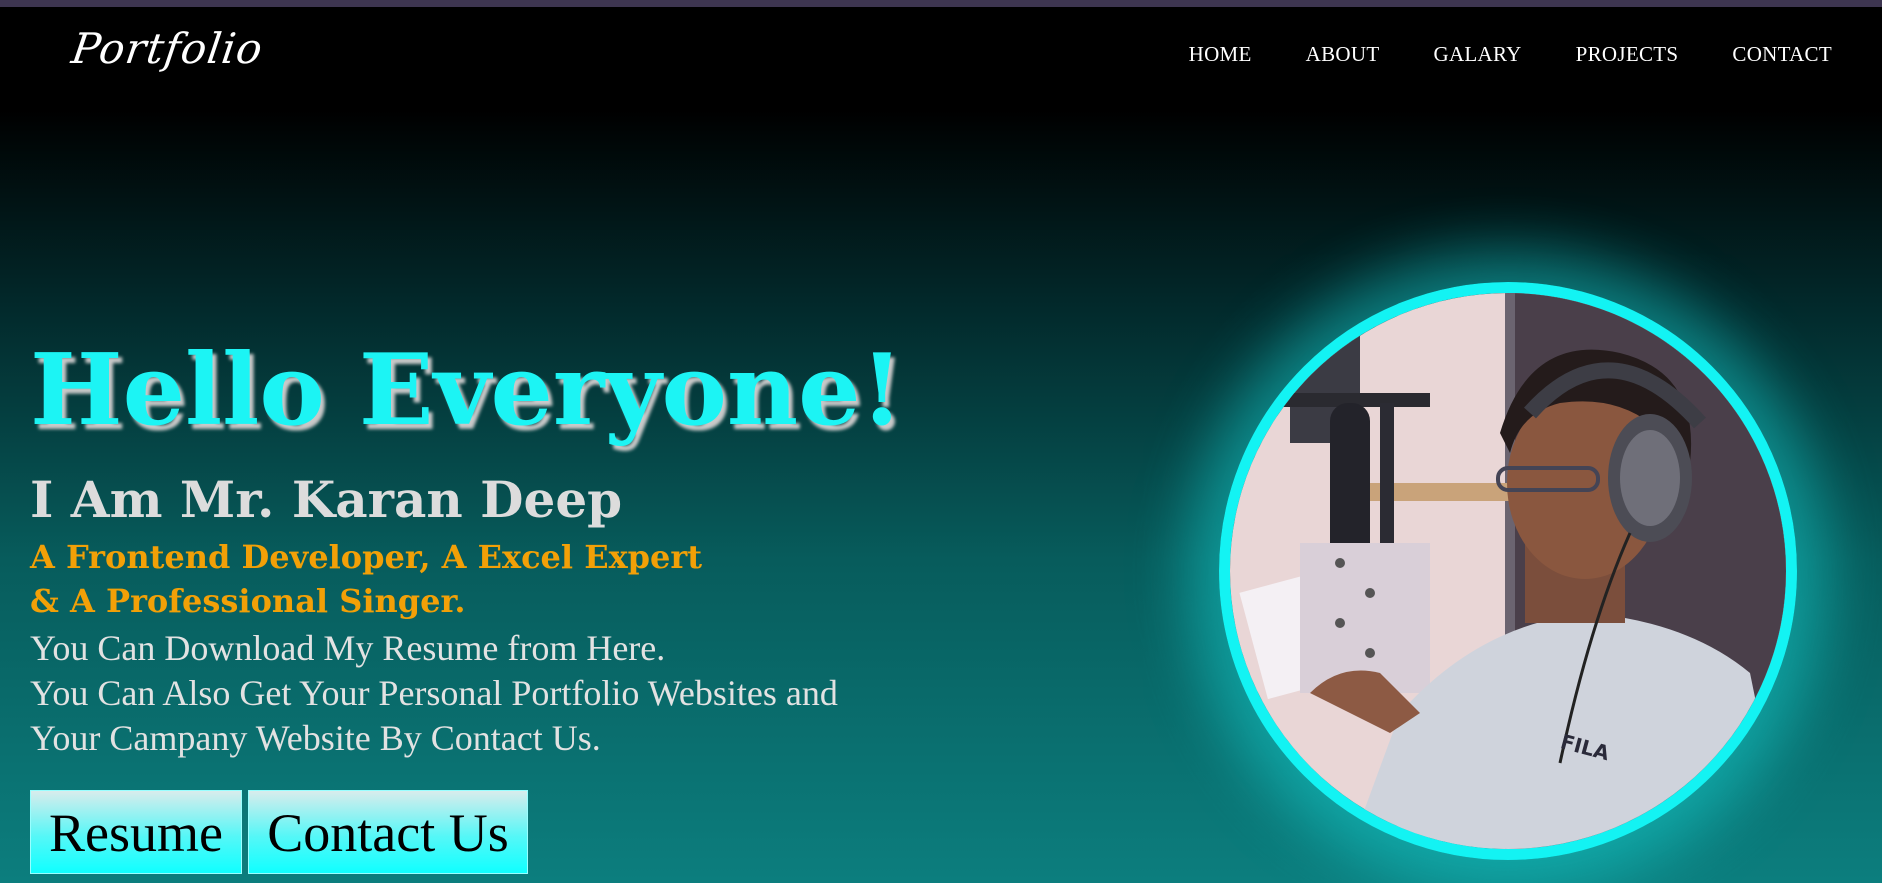 This screenshot has width=1882, height=883. Describe the element at coordinates (1478, 54) in the screenshot. I see `nav-gallery: GALARY` at that location.